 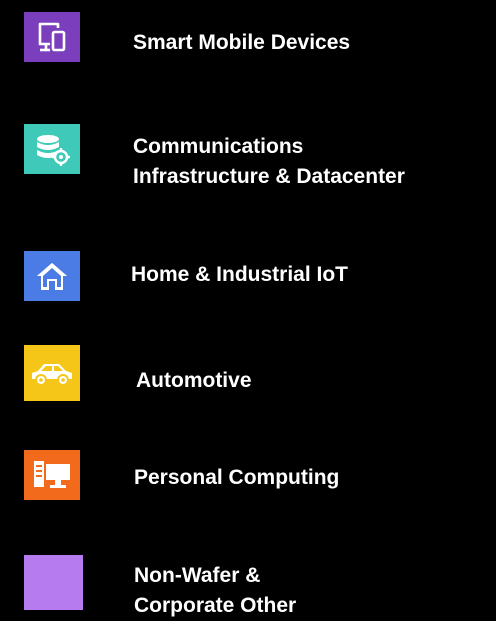 I want to click on swatch-communications-infrastructure, so click(x=52, y=149).